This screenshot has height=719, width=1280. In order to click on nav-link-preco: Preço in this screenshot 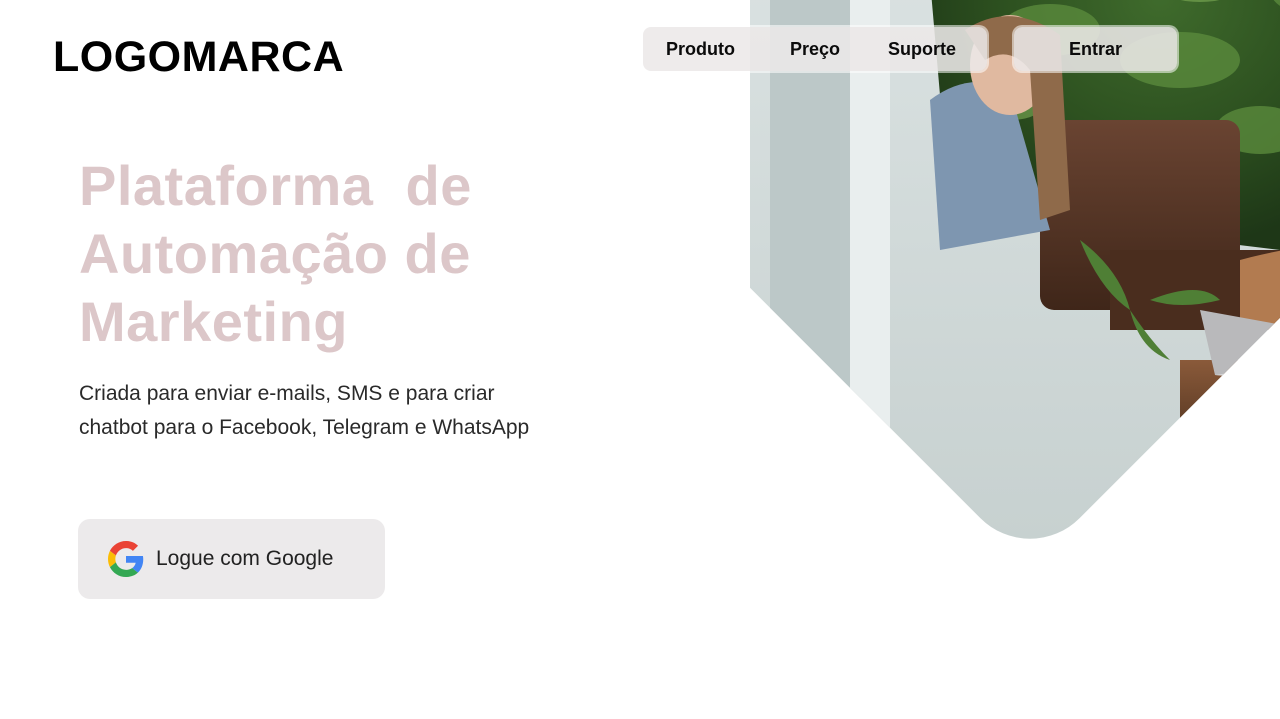, I will do `click(815, 49)`.